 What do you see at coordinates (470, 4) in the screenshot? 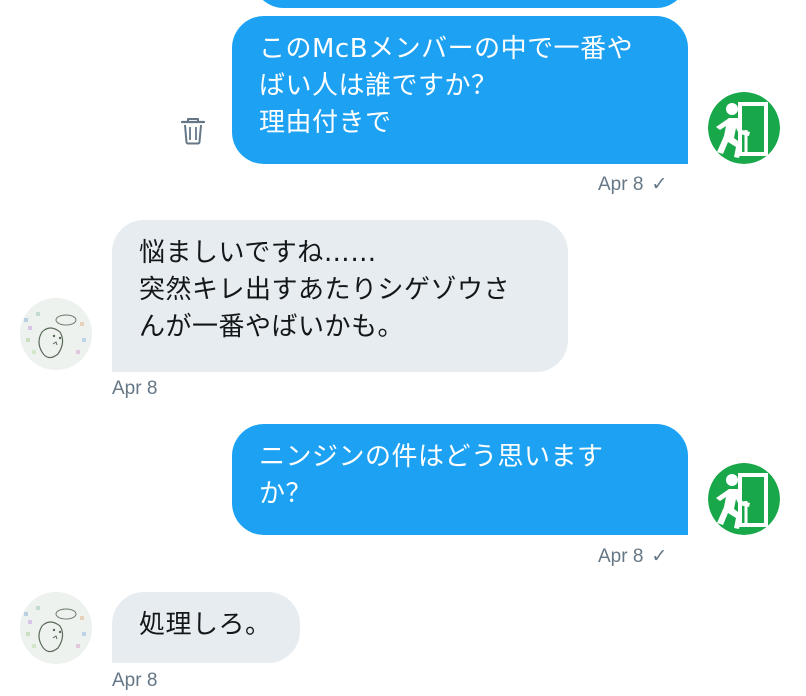
I see `previous-message-bubble` at bounding box center [470, 4].